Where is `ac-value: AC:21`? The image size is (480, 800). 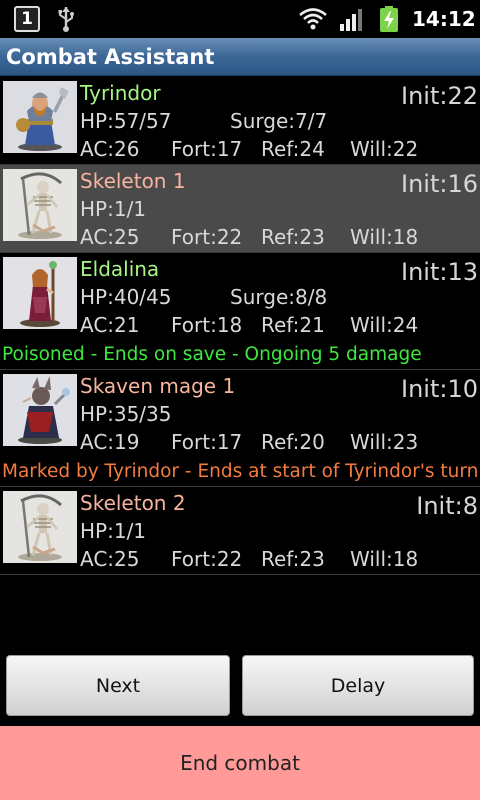 ac-value: AC:21 is located at coordinates (110, 325).